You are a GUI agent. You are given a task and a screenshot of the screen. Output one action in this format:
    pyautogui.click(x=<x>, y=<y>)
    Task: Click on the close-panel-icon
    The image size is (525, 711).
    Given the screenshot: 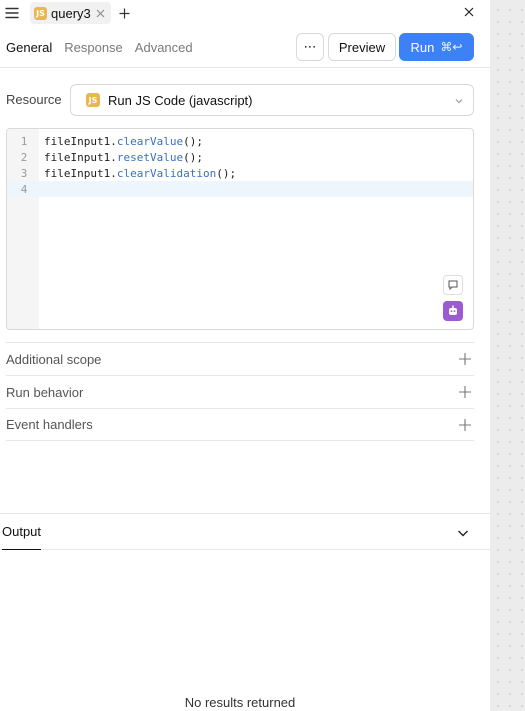 What is the action you would take?
    pyautogui.click(x=469, y=12)
    